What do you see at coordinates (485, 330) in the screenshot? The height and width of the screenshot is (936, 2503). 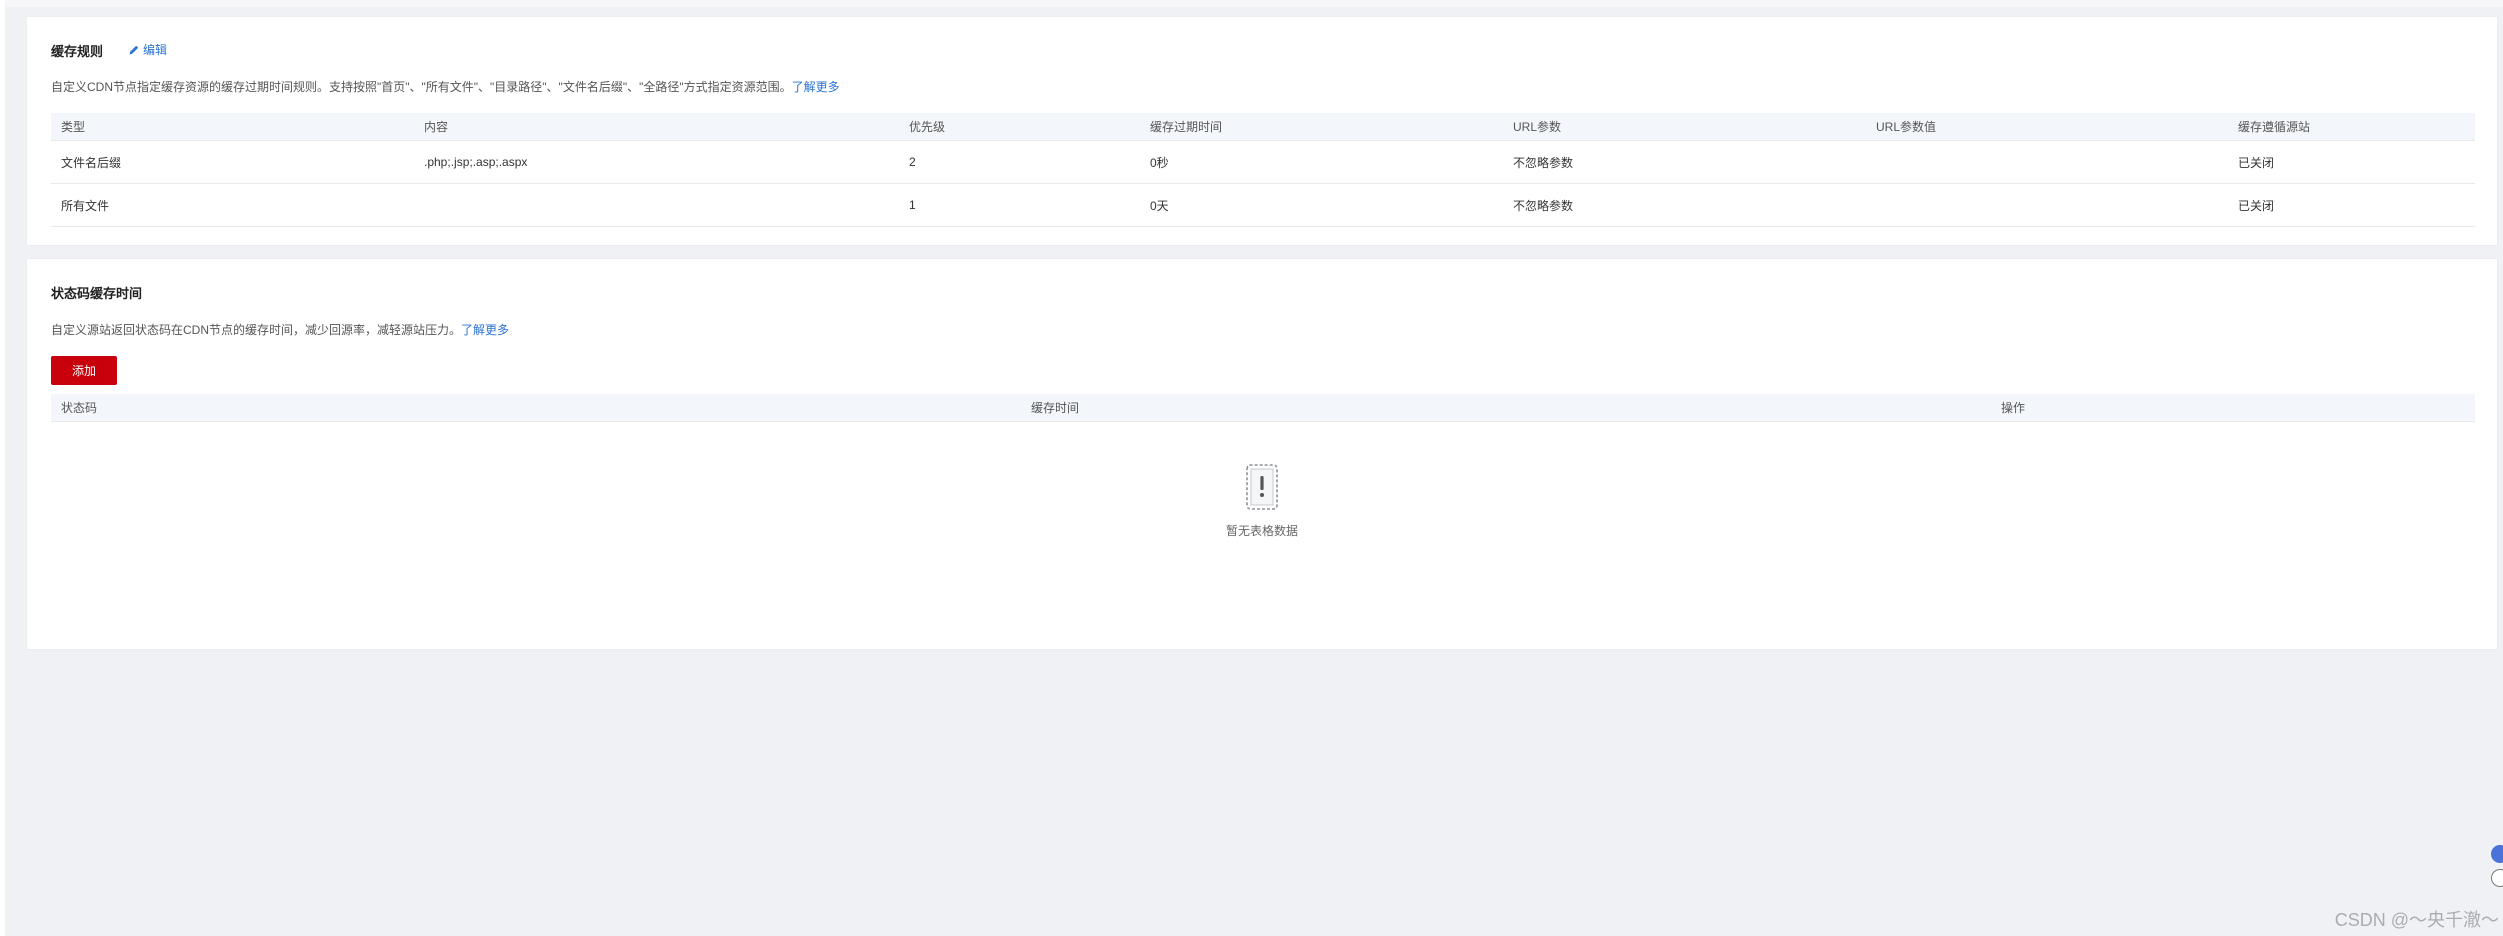 I see `status-code-cache-learn-more-link: 了解更多` at bounding box center [485, 330].